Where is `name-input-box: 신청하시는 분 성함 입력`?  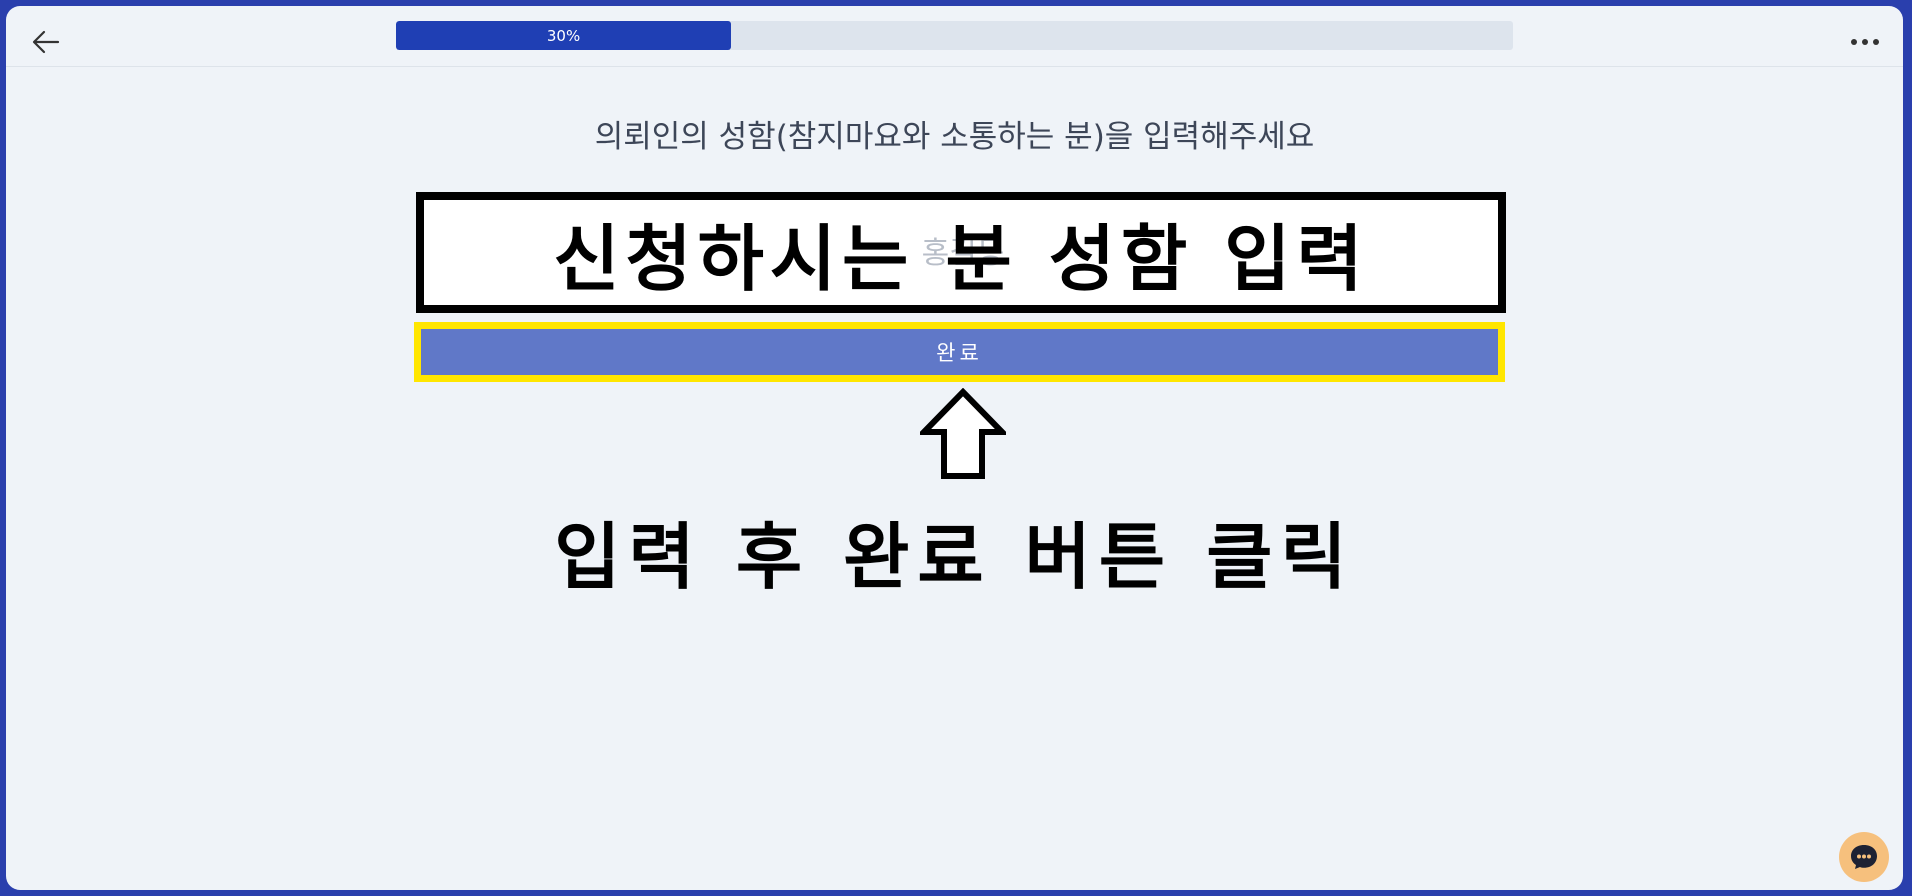
name-input-box: 신청하시는 분 성함 입력 is located at coordinates (961, 252).